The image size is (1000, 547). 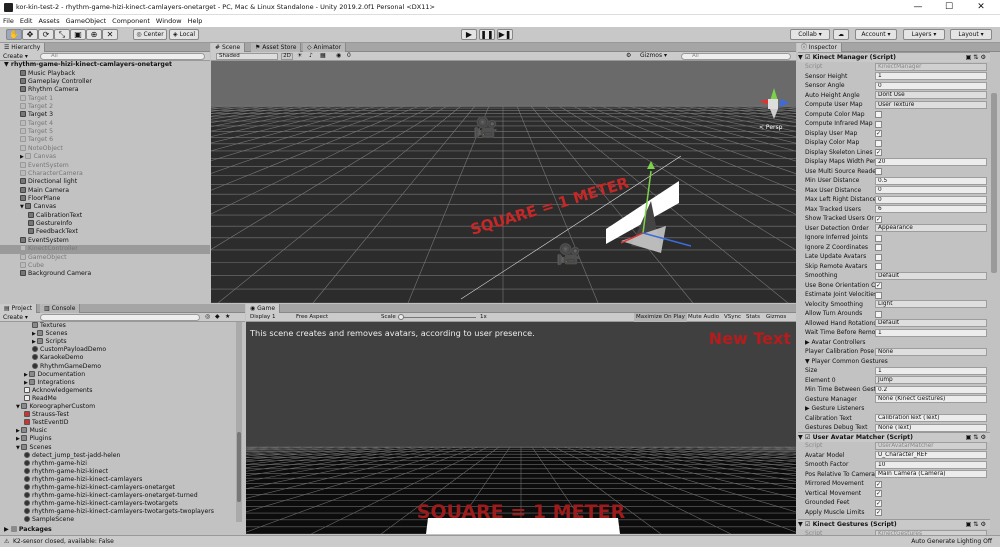 What do you see at coordinates (105, 190) in the screenshot?
I see `hierarchy-item: Main Camera` at bounding box center [105, 190].